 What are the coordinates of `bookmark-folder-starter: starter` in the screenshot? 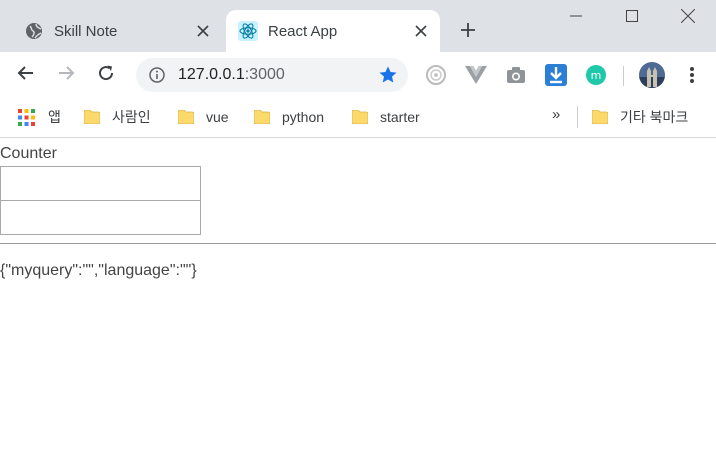 It's located at (385, 117).